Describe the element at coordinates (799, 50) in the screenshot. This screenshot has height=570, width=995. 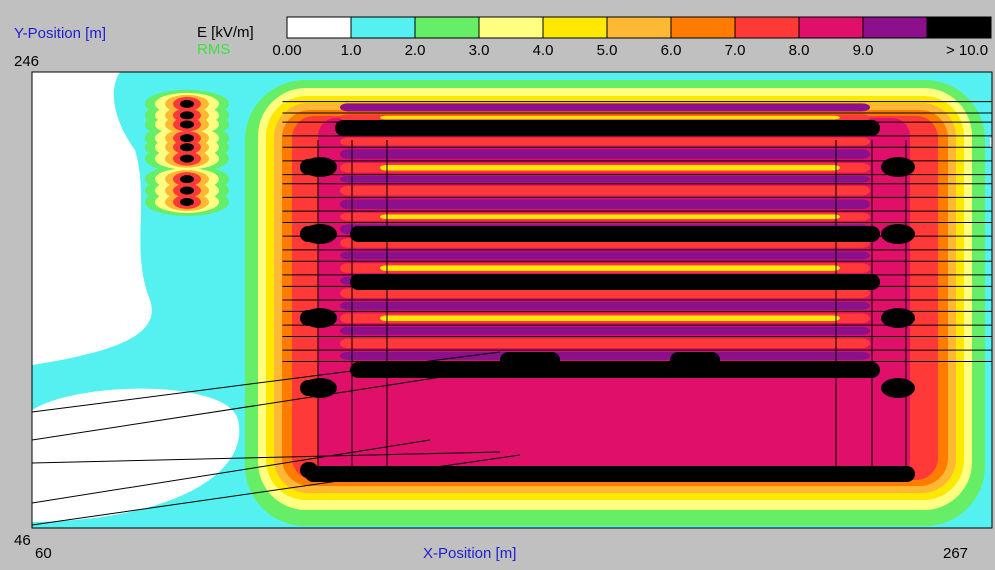
I see `colorbar-tick-label: 8.0` at that location.